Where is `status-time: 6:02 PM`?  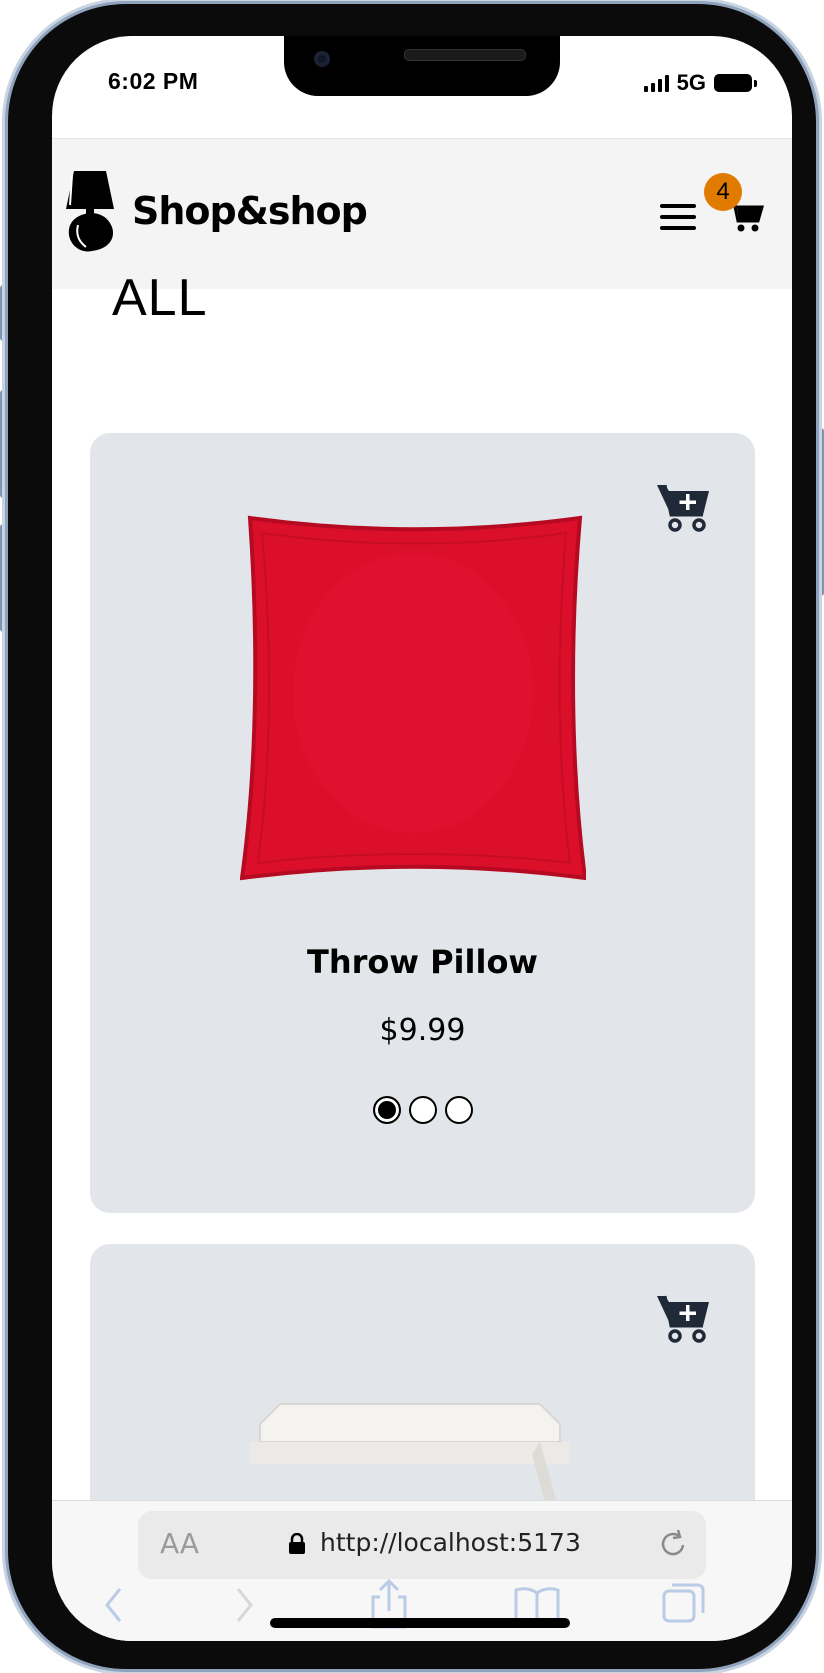
status-time: 6:02 PM is located at coordinates (153, 81).